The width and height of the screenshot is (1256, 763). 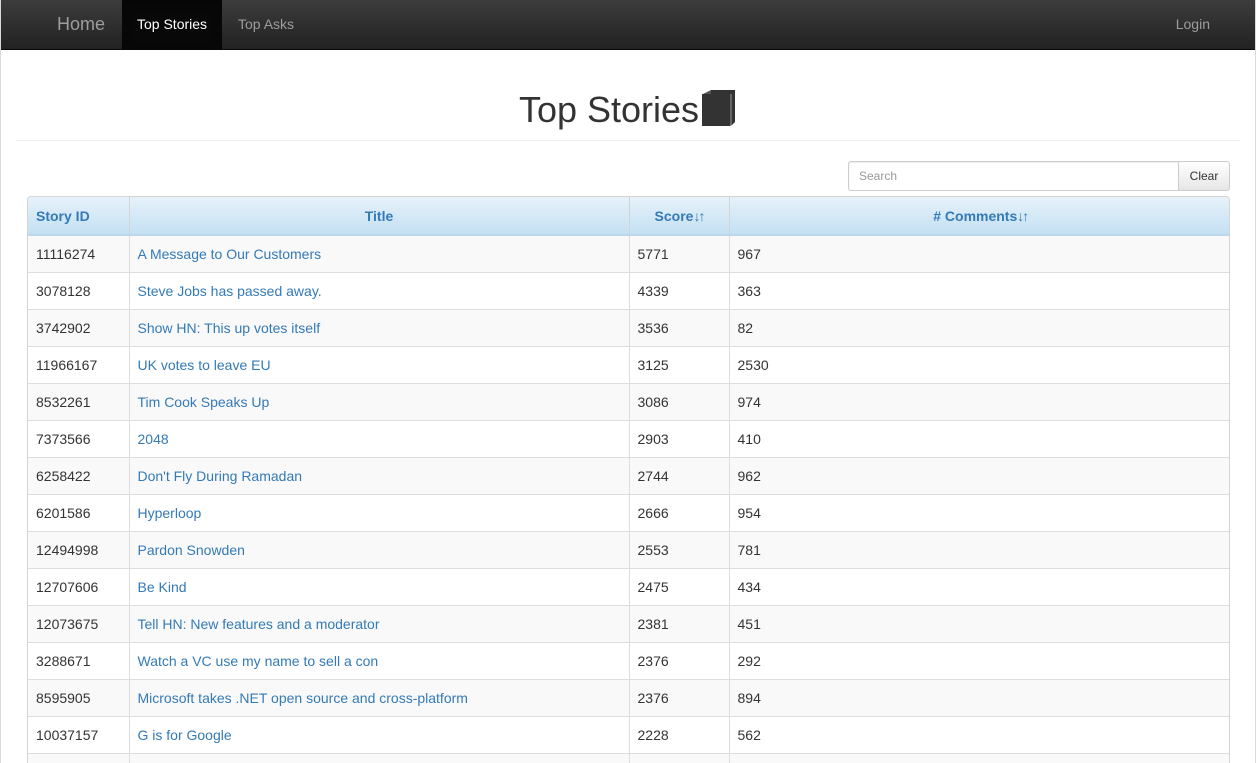 What do you see at coordinates (679, 290) in the screenshot?
I see `score-cell: 4339` at bounding box center [679, 290].